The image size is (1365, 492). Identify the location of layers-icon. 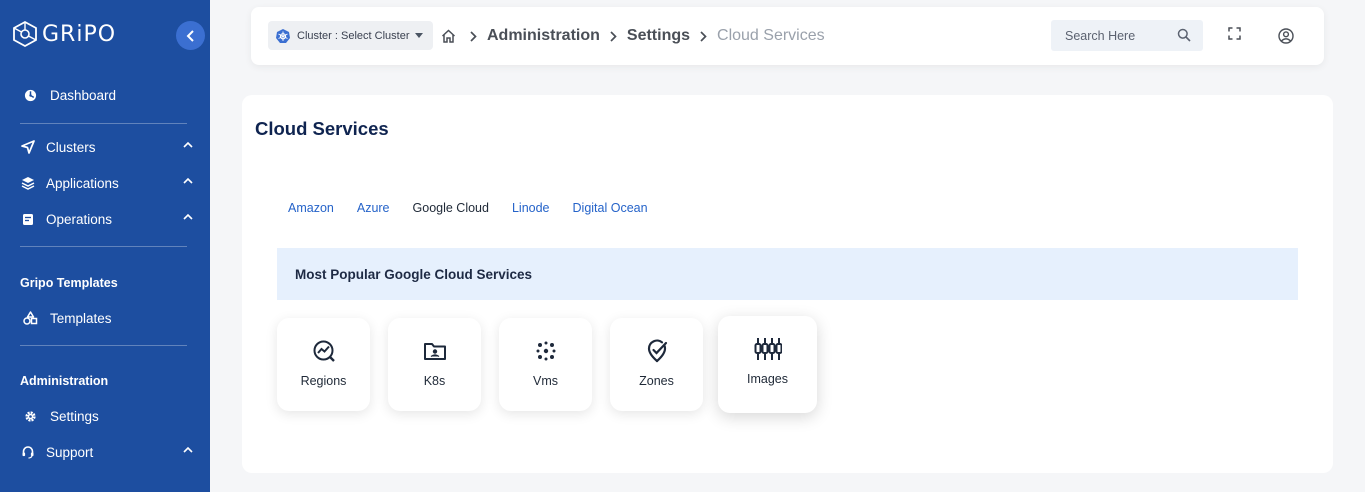
(28, 183).